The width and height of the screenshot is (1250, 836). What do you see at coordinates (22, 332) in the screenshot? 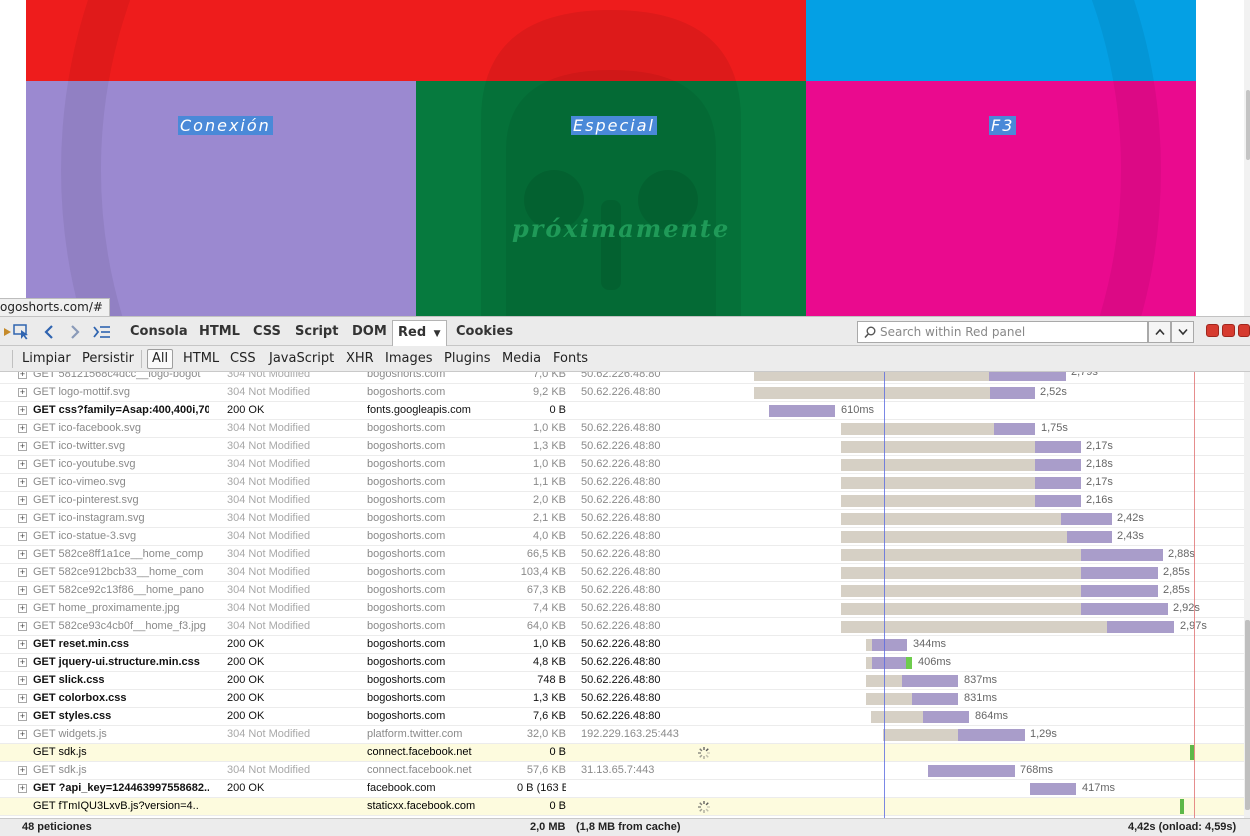
I see `inspect-element-icon` at bounding box center [22, 332].